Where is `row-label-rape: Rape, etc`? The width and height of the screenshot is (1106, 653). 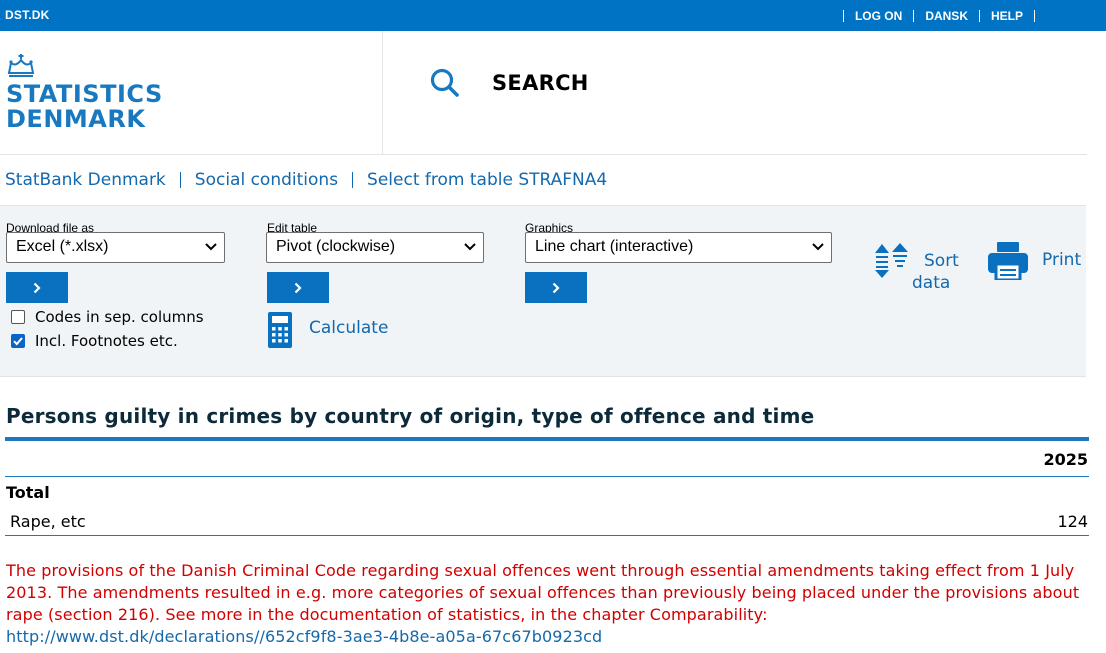 row-label-rape: Rape, etc is located at coordinates (48, 521).